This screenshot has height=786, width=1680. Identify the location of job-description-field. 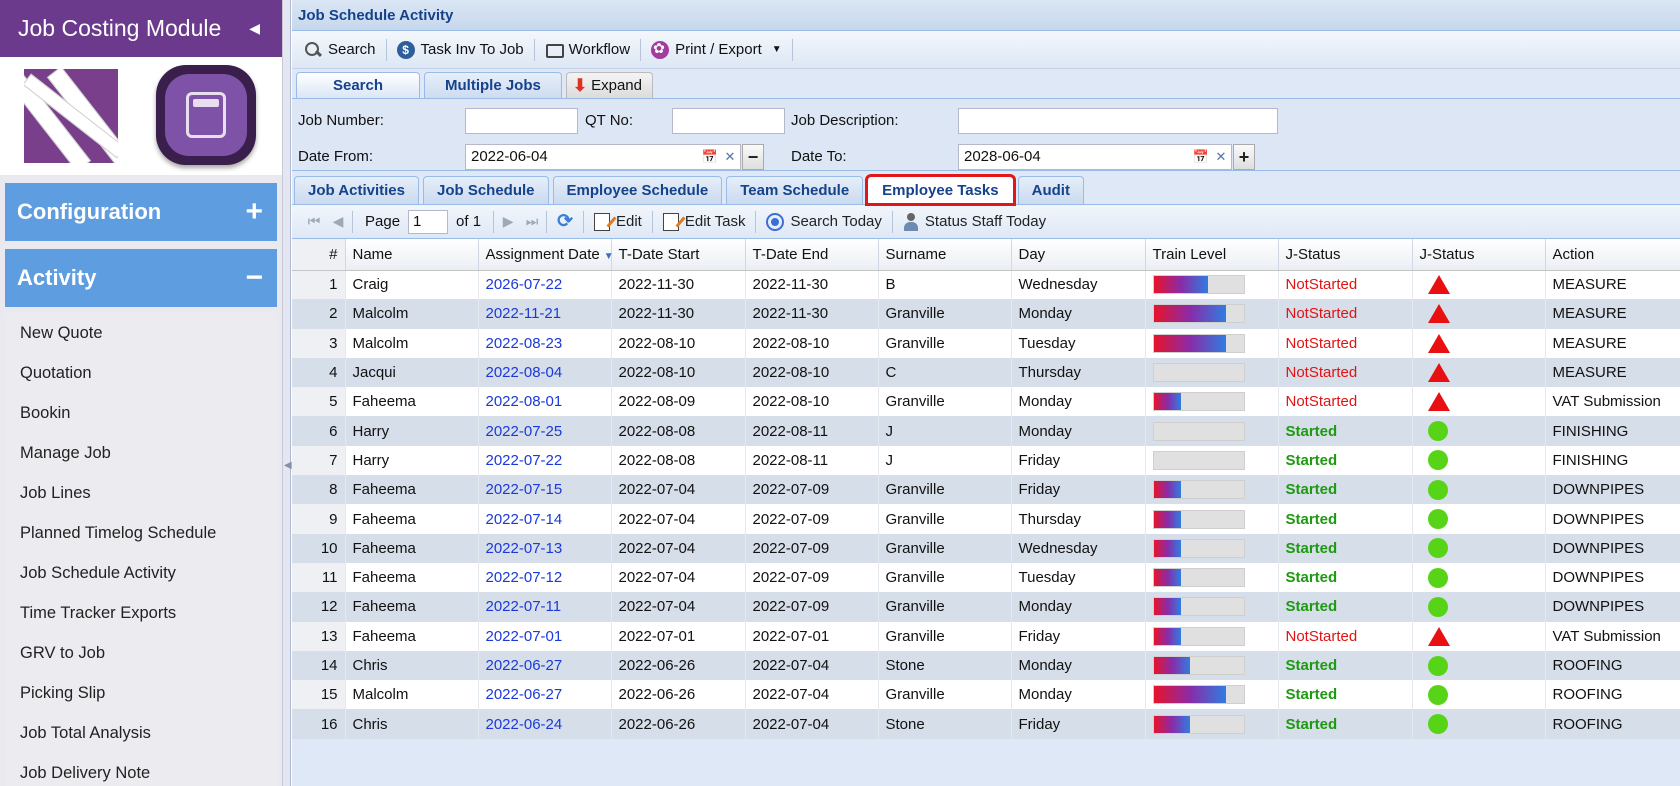
(1118, 121).